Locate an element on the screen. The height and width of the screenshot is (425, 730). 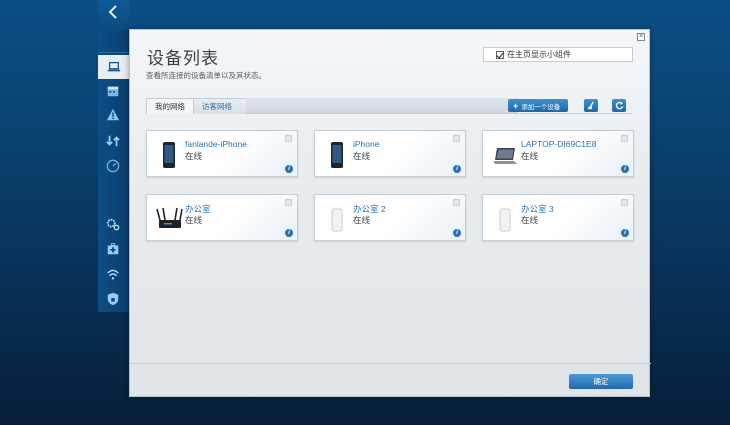
router-icon is located at coordinates (169, 217).